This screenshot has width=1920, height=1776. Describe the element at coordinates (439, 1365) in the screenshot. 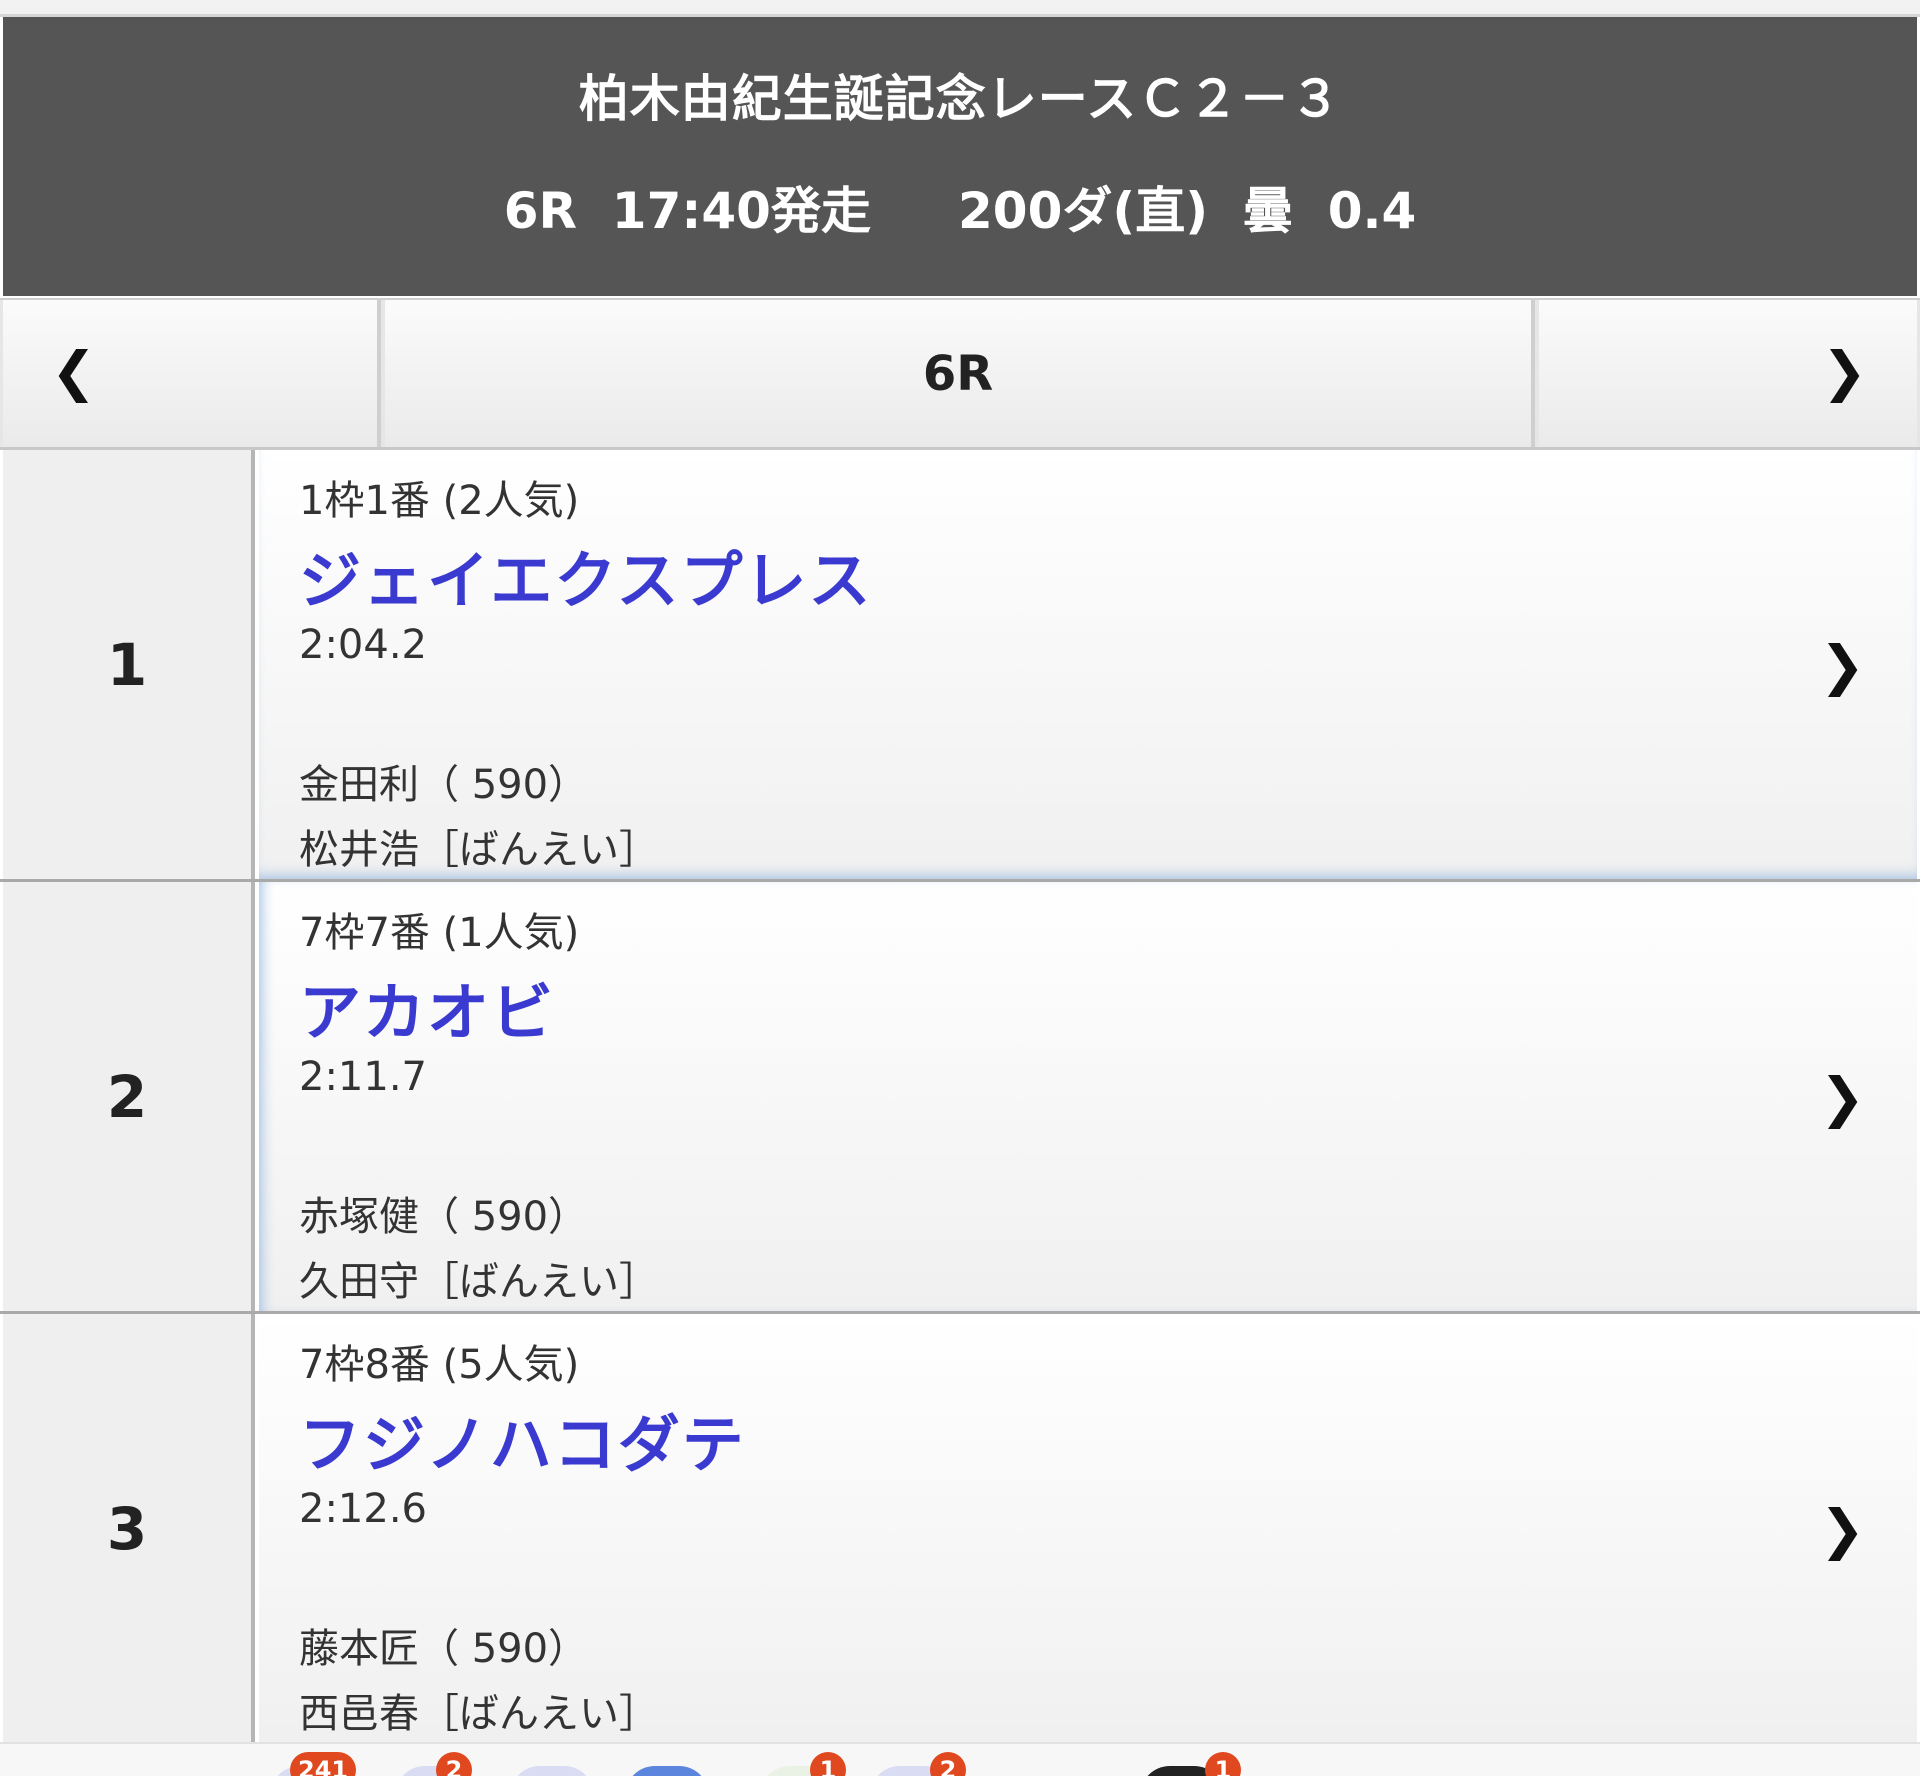

I see `post-position: 7枠8番 (5人気)` at that location.